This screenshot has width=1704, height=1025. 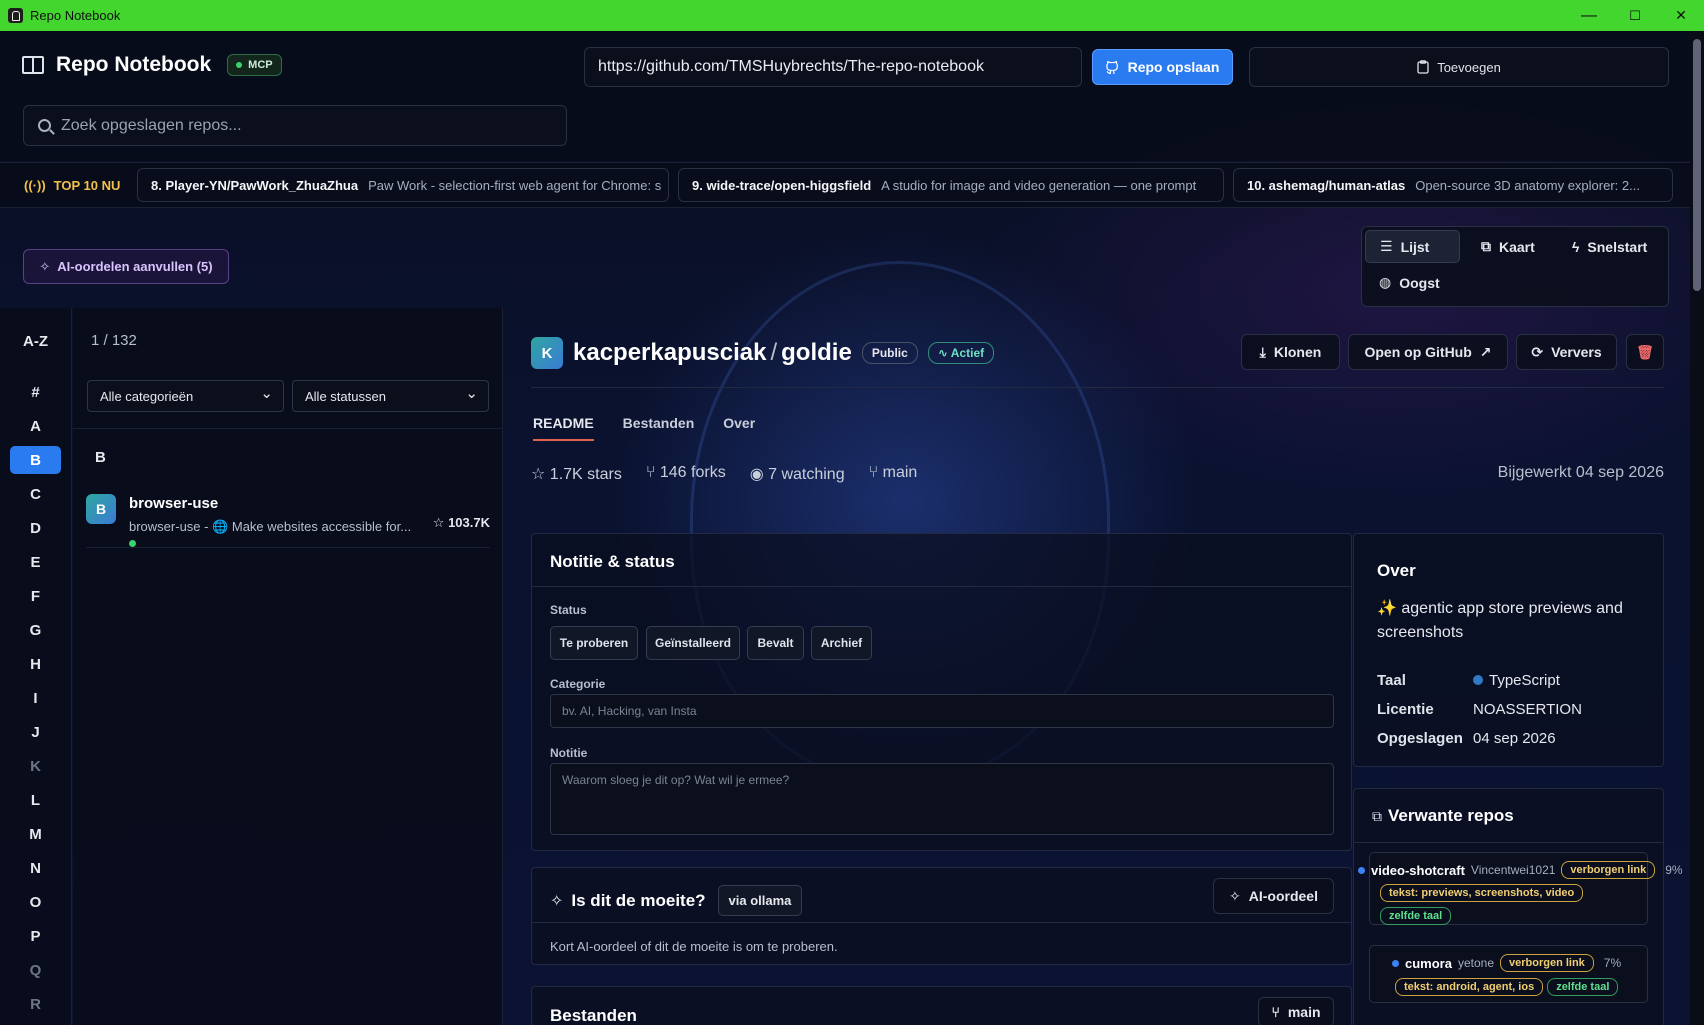 What do you see at coordinates (1635, 15) in the screenshot?
I see `maximize-button: ☐` at bounding box center [1635, 15].